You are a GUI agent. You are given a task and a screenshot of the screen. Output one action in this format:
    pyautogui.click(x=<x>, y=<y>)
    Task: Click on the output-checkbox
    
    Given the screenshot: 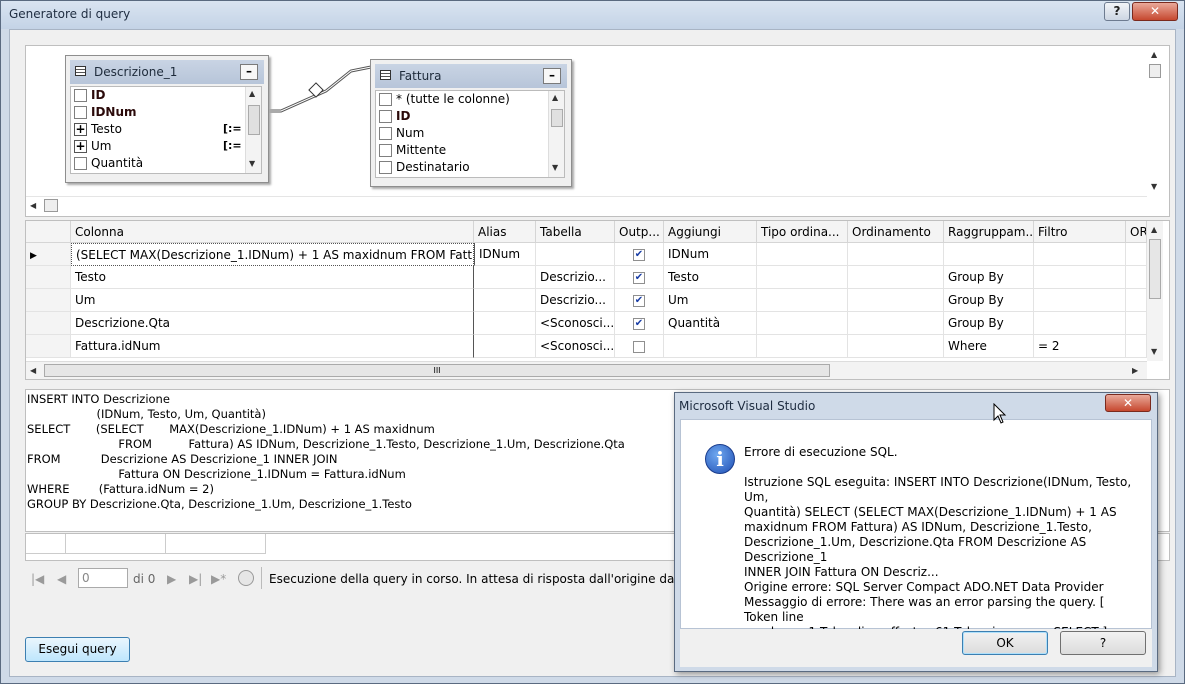 What is the action you would take?
    pyautogui.click(x=639, y=347)
    